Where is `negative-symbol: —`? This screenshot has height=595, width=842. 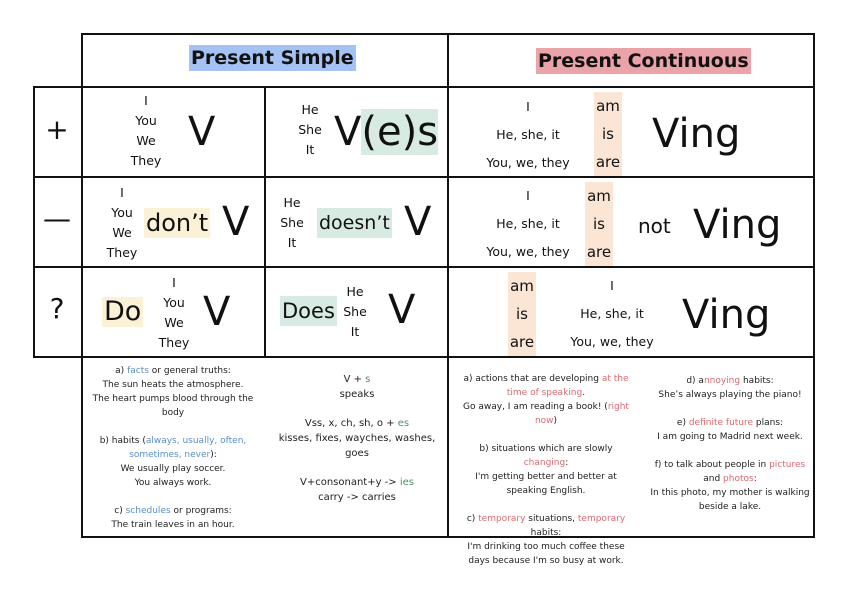 negative-symbol: — is located at coordinates (57, 218).